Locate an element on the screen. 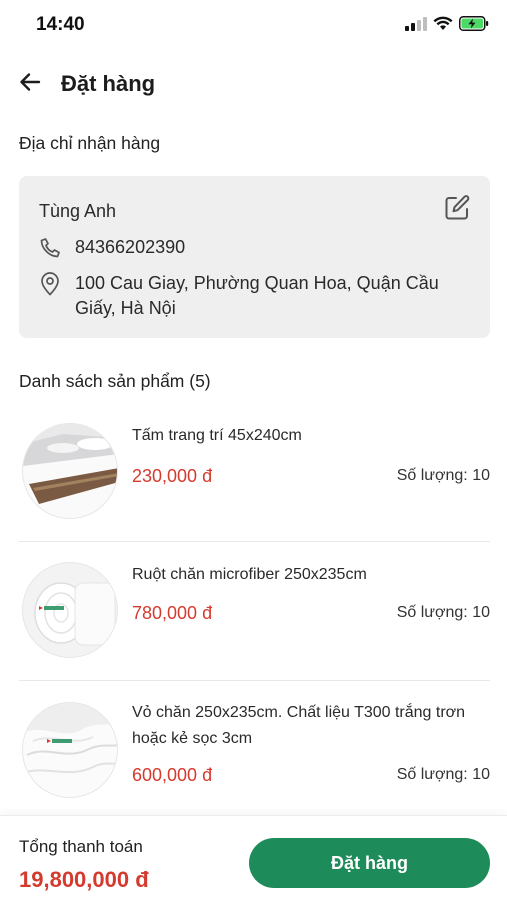  cellular-signal-icon is located at coordinates (416, 26).